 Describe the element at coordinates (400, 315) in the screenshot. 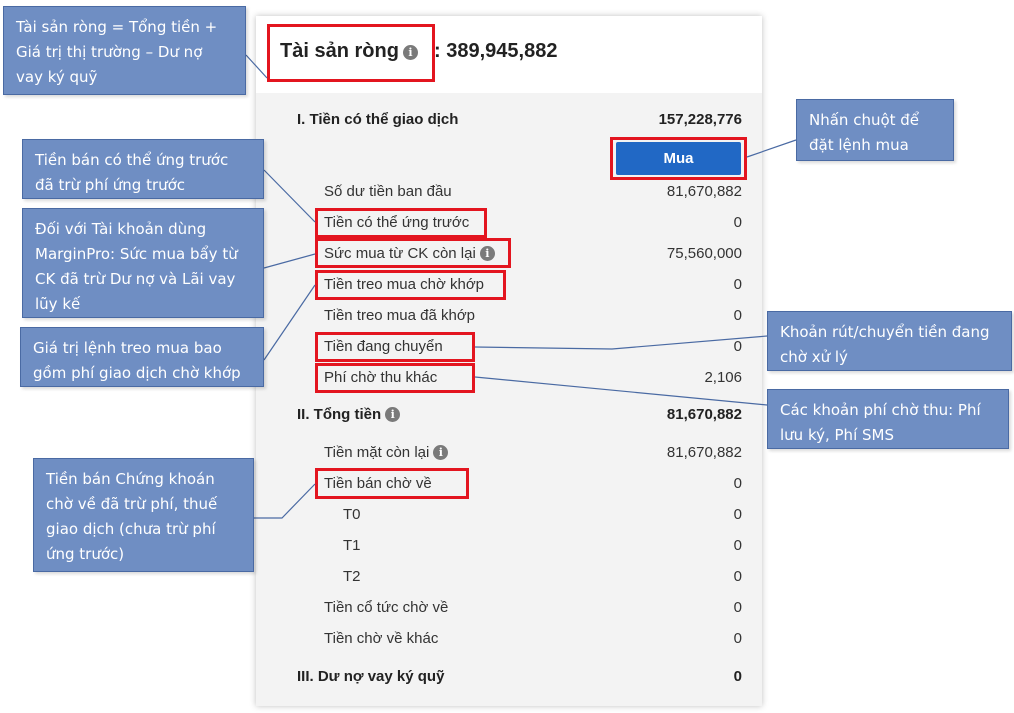

I see `matched-buy-label: Tiền treo mua đã khớp` at that location.